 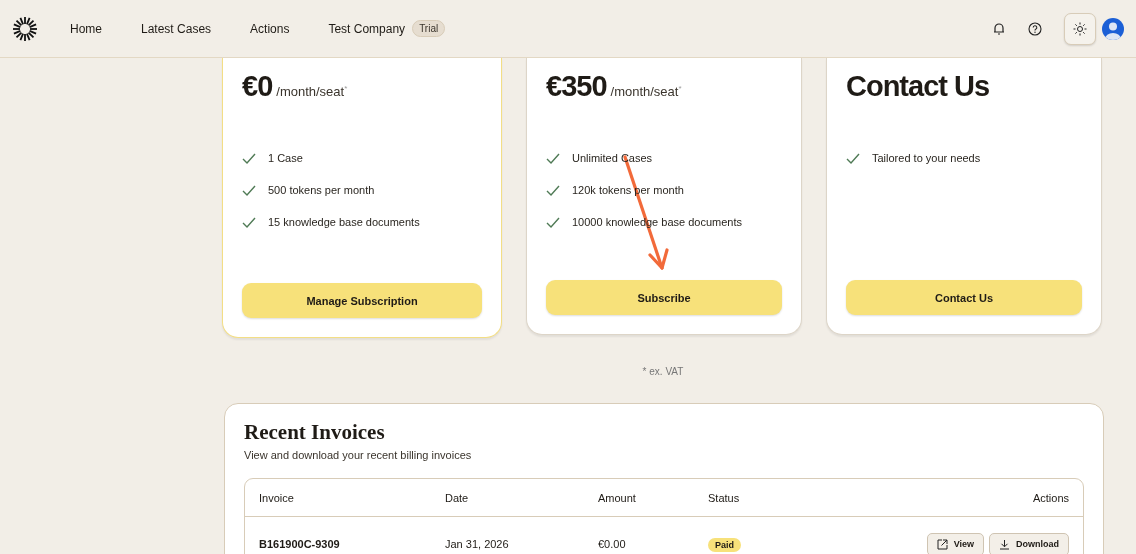 What do you see at coordinates (285, 158) in the screenshot?
I see `feature-text: 1 Case` at bounding box center [285, 158].